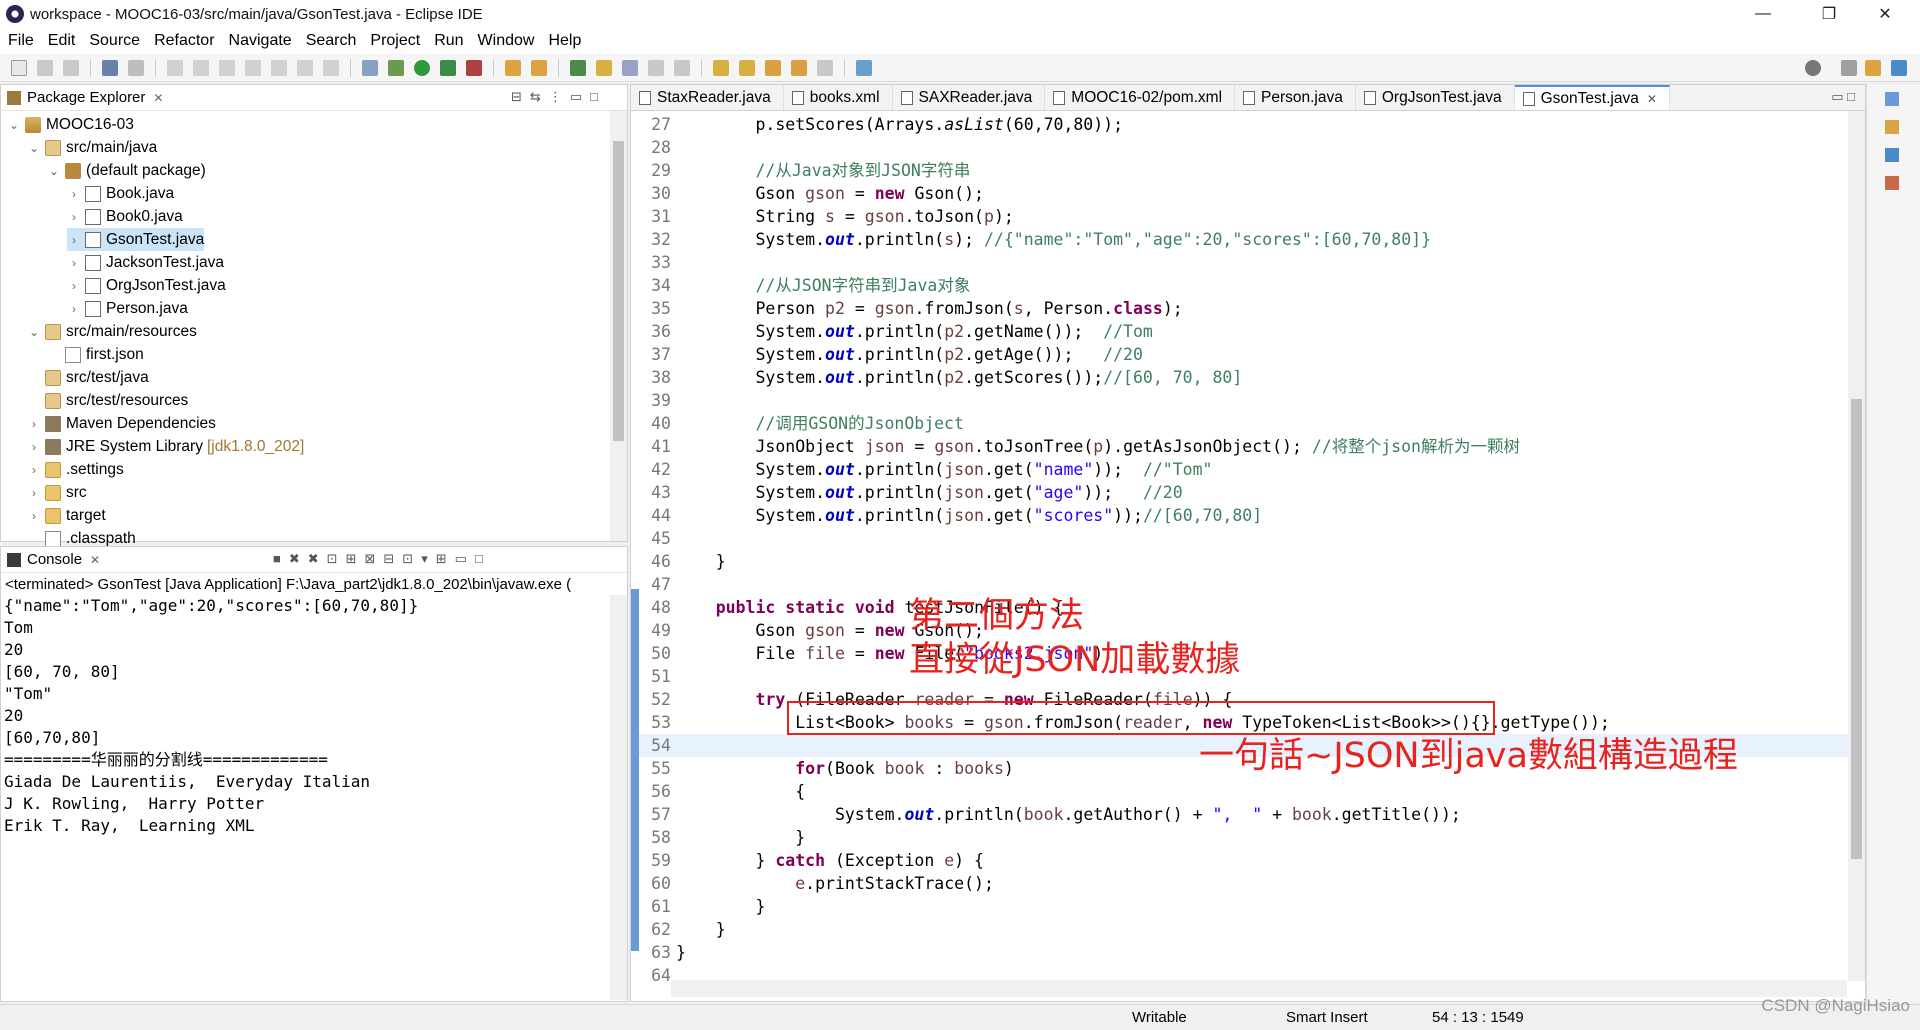 The height and width of the screenshot is (1030, 1920). What do you see at coordinates (630, 67) in the screenshot?
I see `toggle-mark-occurrences-icon` at bounding box center [630, 67].